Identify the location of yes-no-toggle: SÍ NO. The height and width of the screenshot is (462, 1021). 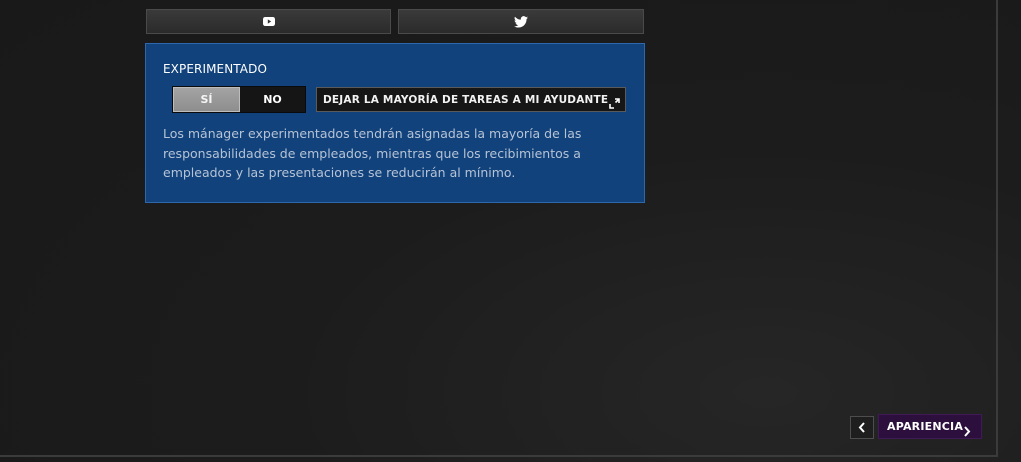
(239, 99).